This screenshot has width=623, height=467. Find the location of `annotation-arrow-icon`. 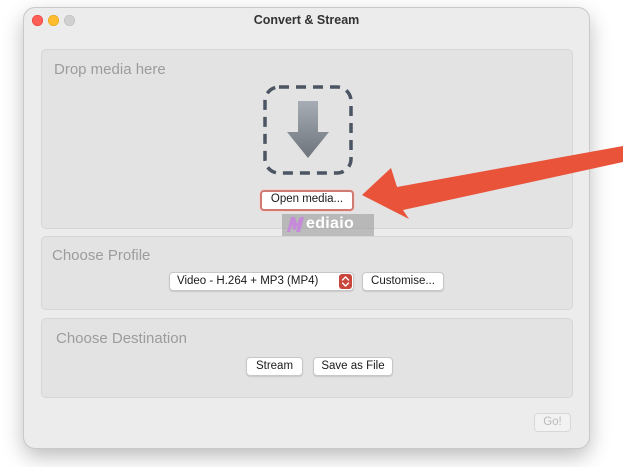

annotation-arrow-icon is located at coordinates (492, 182).